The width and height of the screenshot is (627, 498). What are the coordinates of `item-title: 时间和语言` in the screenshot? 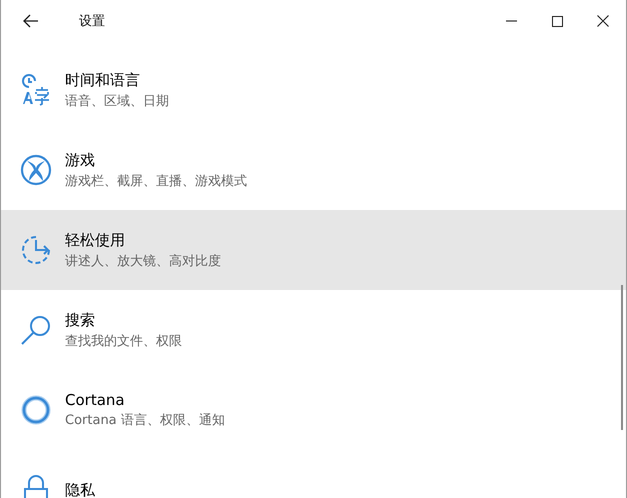 It's located at (103, 80).